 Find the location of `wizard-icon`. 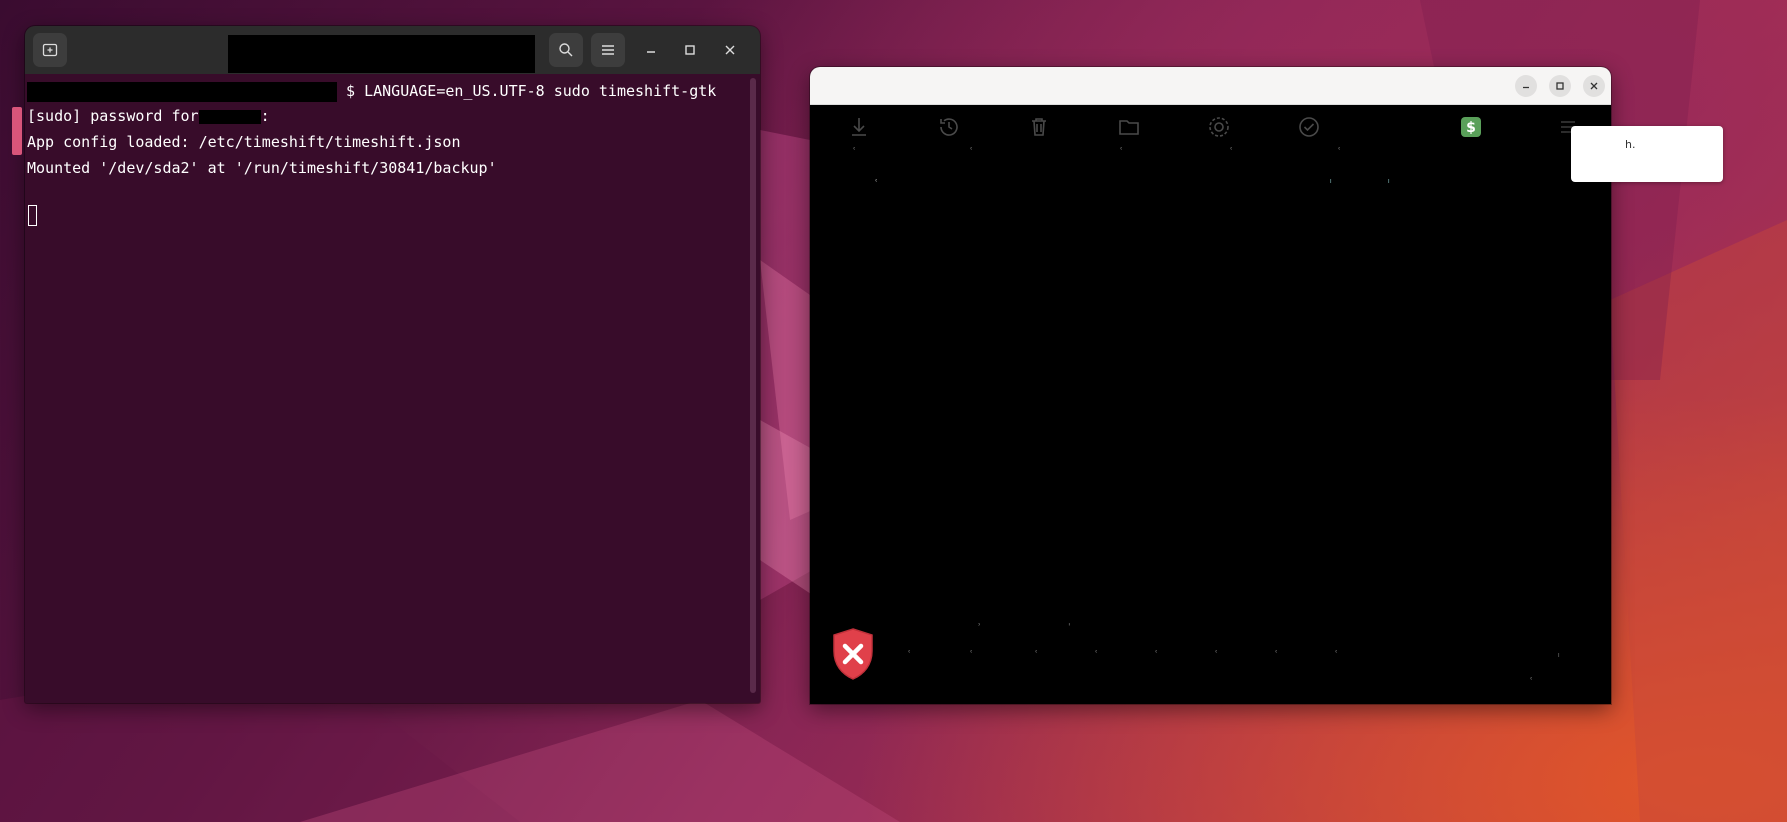

wizard-icon is located at coordinates (1309, 127).